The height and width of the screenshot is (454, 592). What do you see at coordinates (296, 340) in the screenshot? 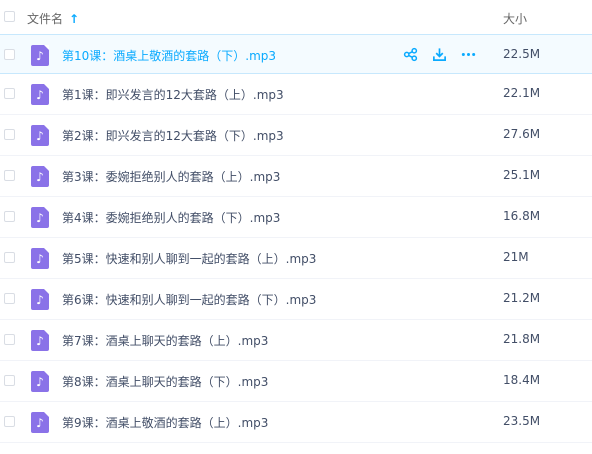
I see `file-row: ♪ 第7课：酒桌上聊天的套路（上）.mp3 21.8M` at bounding box center [296, 340].